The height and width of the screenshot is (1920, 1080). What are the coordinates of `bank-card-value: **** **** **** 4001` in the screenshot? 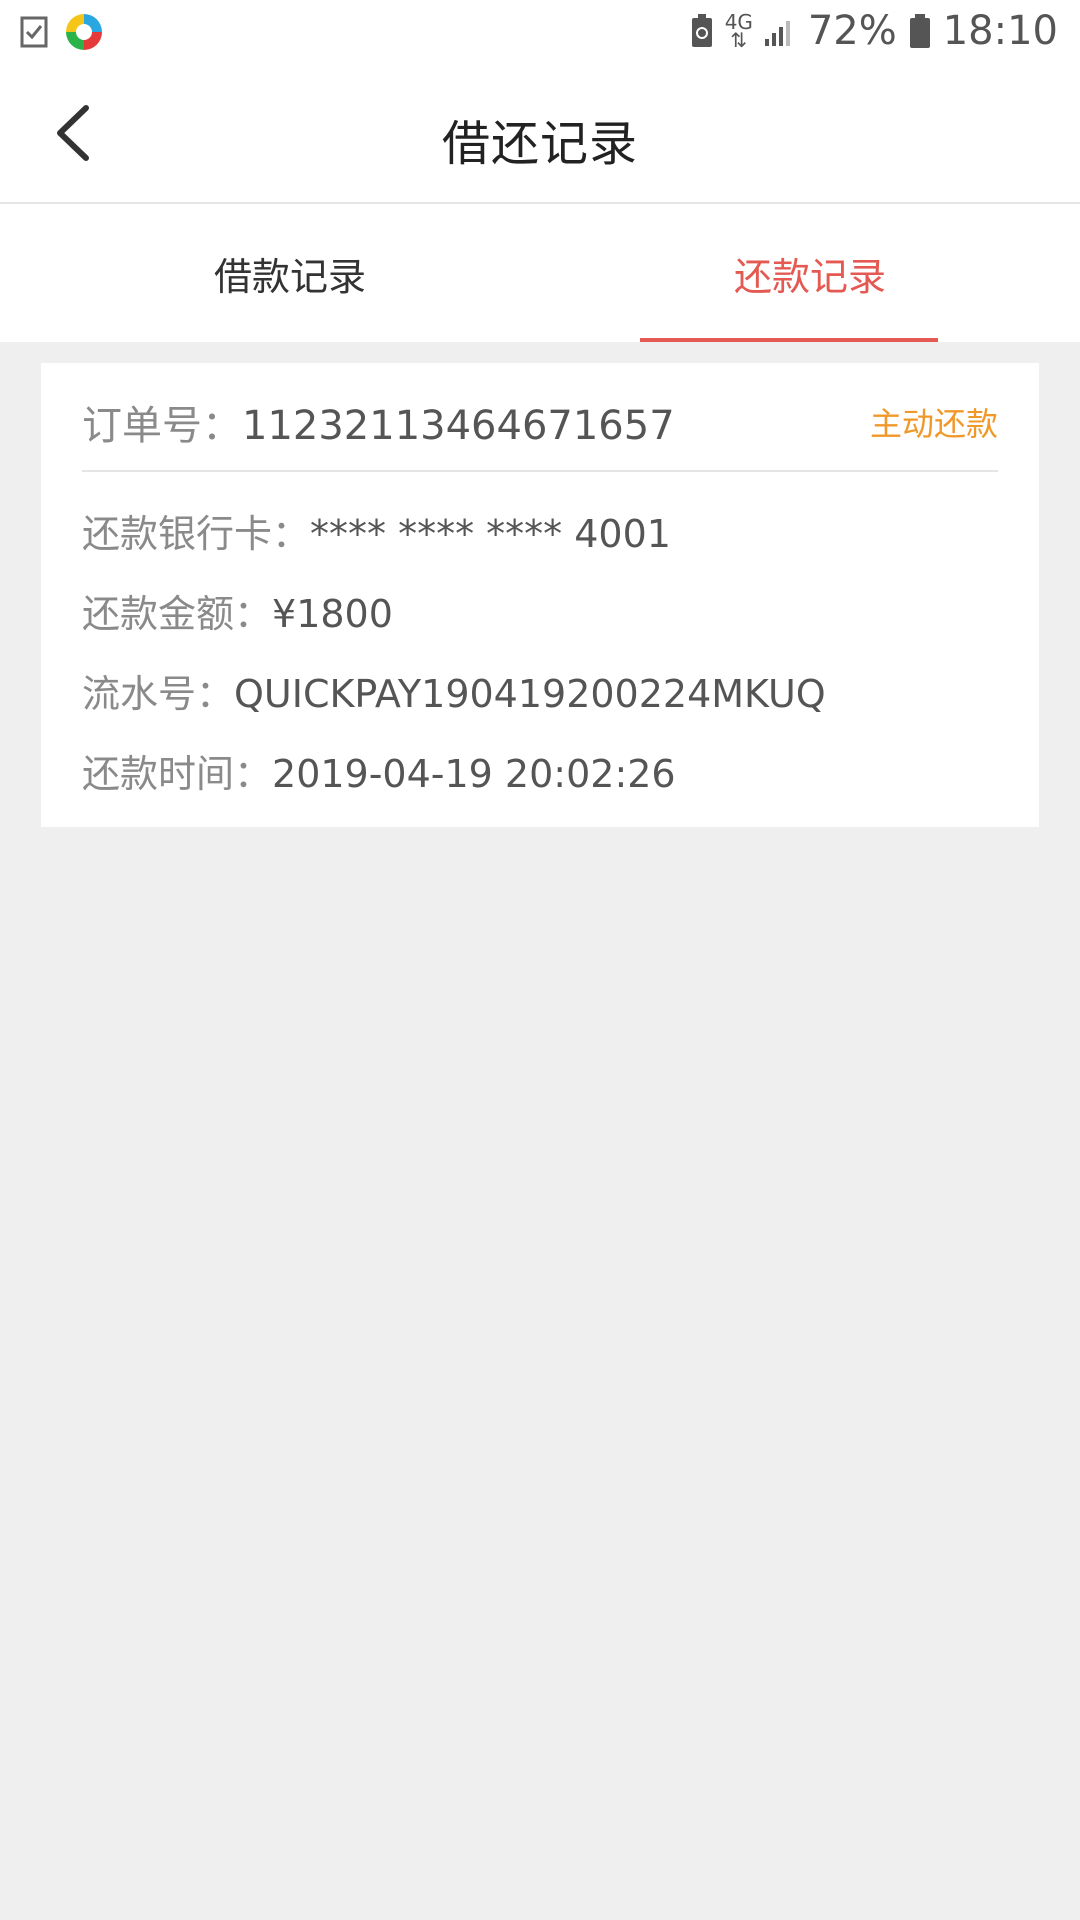 It's located at (490, 534).